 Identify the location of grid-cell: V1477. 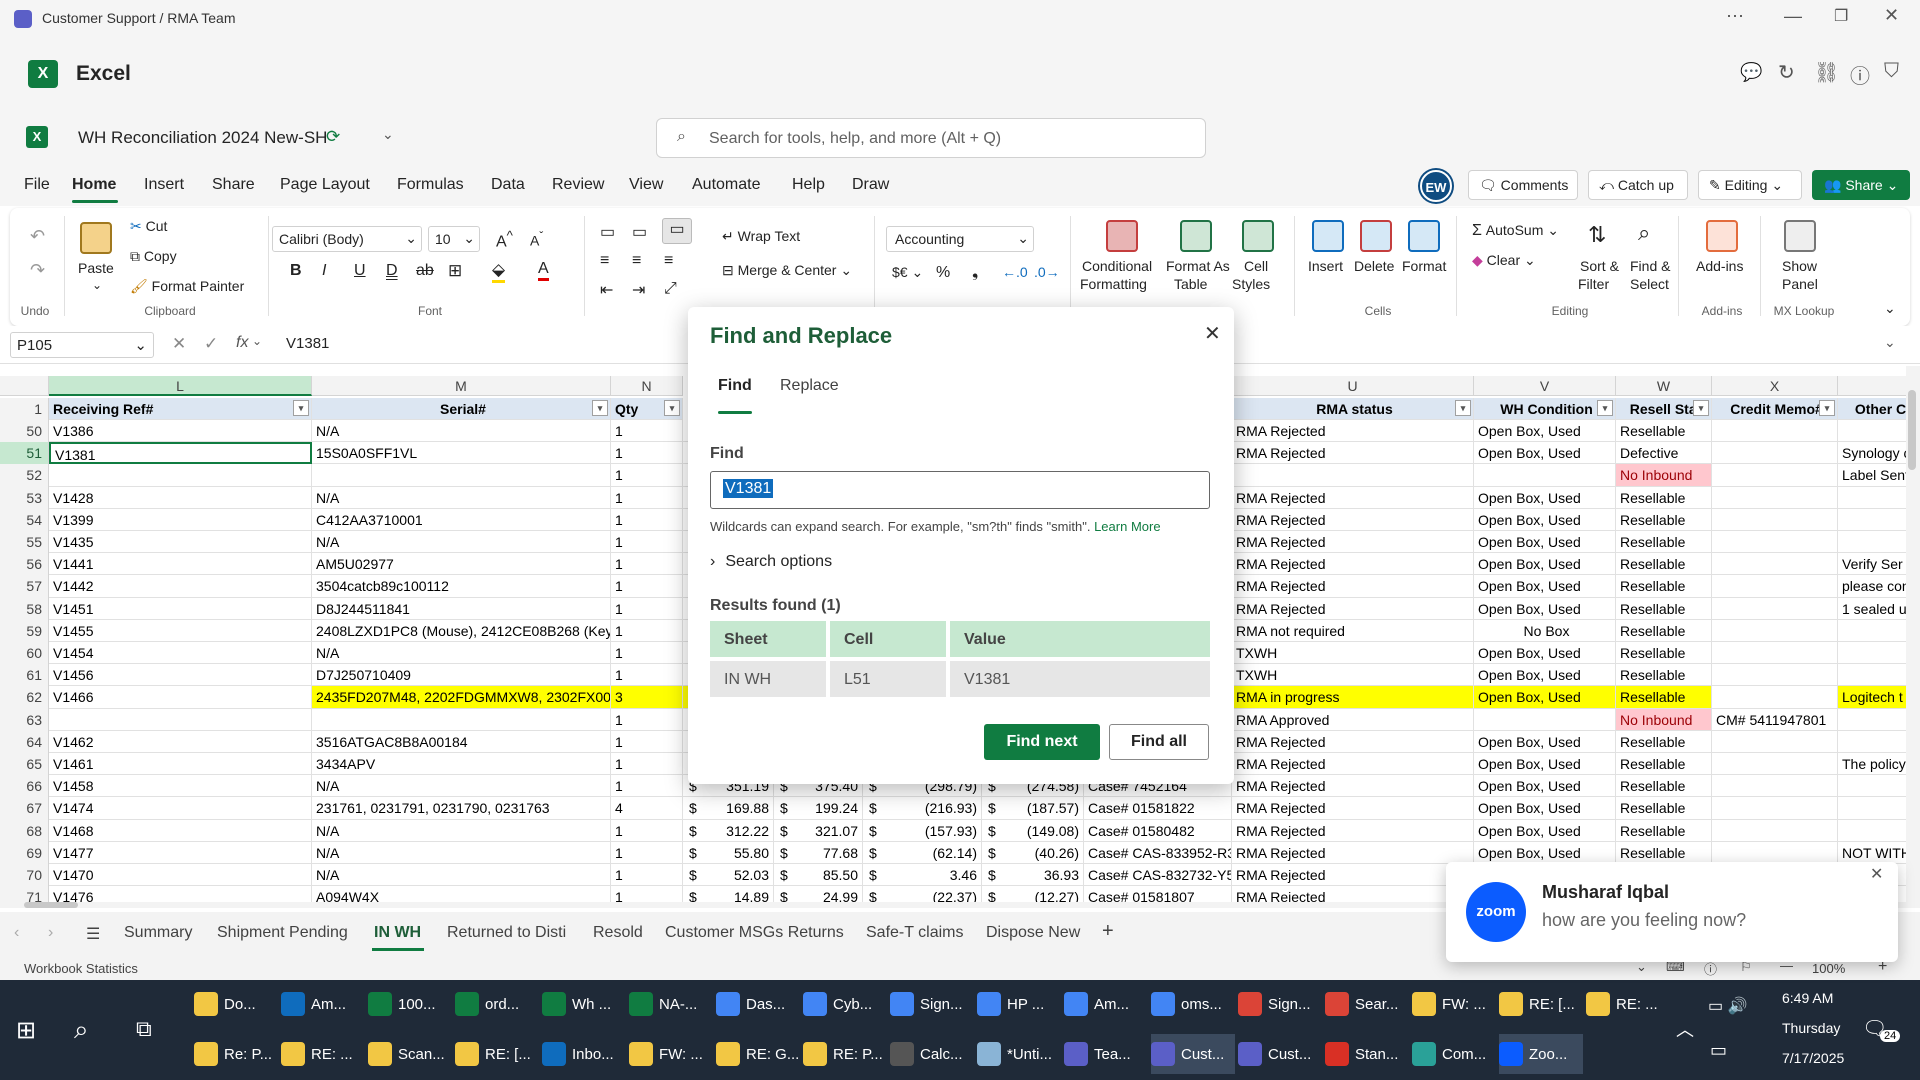
(180, 852).